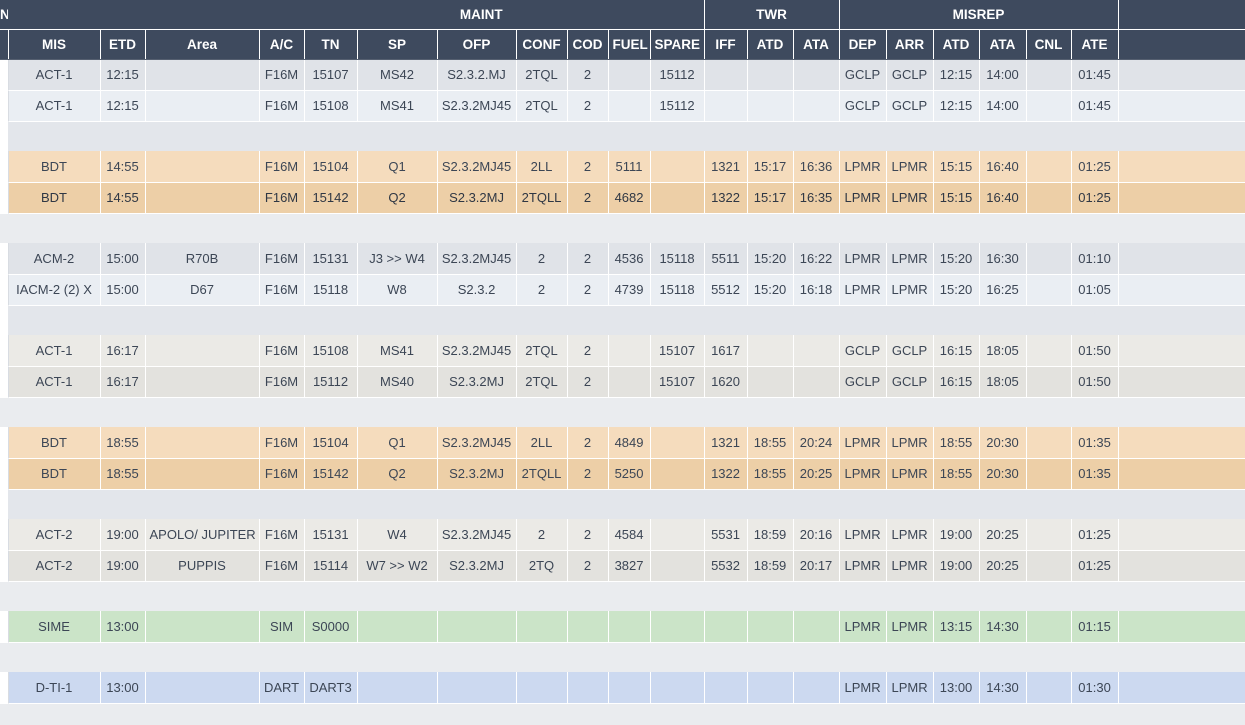 Image resolution: width=1245 pixels, height=725 pixels. I want to click on cell-ate: 01:25, so click(1095, 535).